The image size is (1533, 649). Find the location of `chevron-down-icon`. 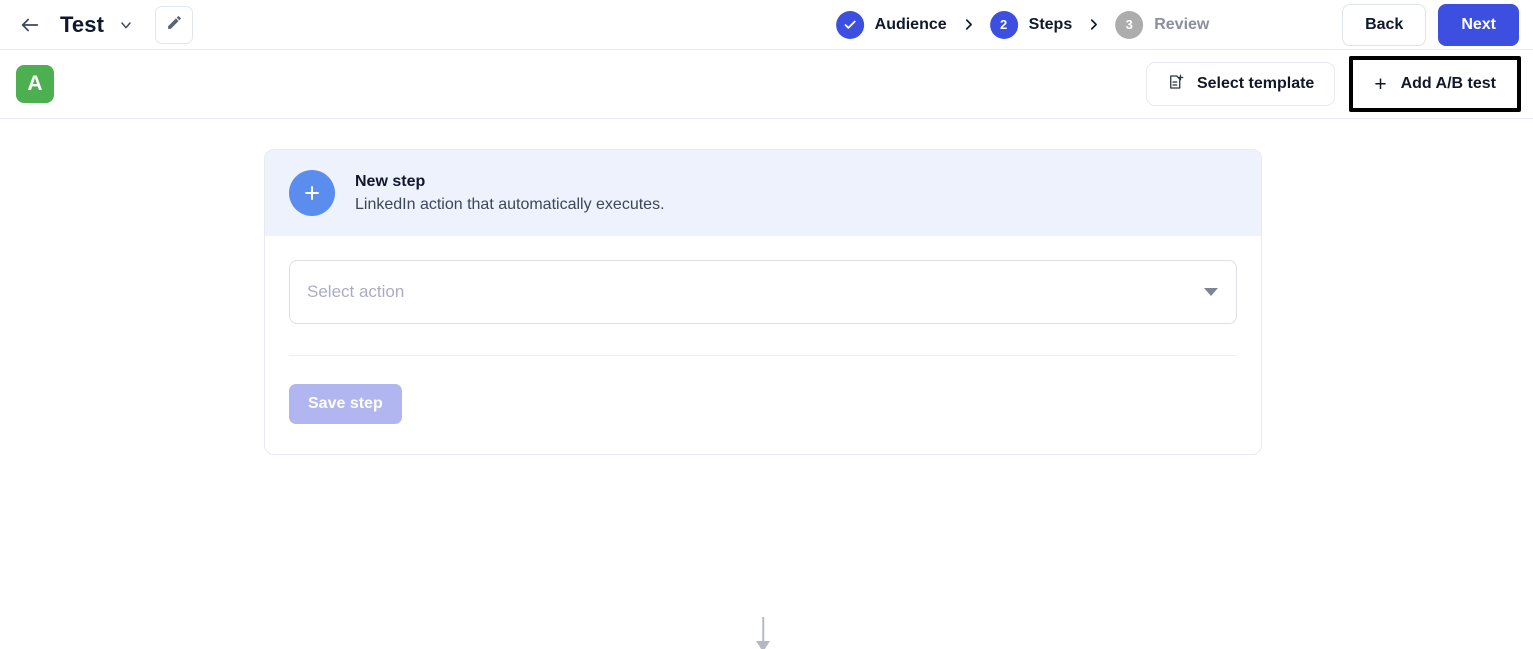

chevron-down-icon is located at coordinates (126, 25).